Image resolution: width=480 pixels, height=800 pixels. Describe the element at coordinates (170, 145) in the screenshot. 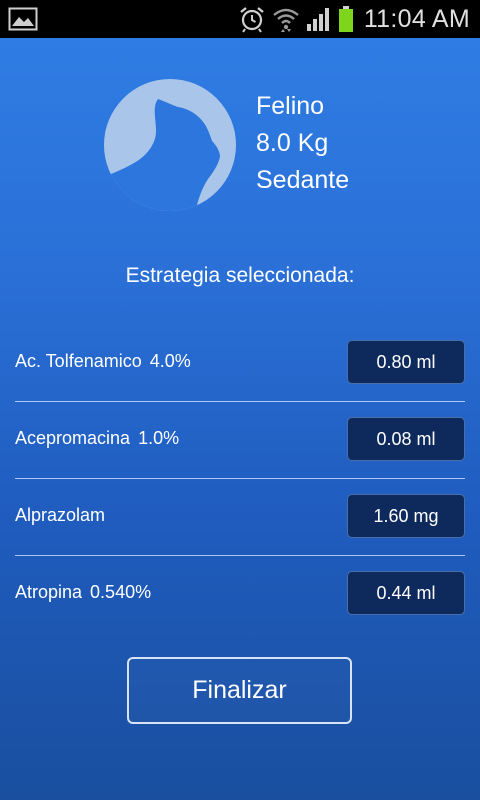

I see `cat-silhouette-icon` at that location.